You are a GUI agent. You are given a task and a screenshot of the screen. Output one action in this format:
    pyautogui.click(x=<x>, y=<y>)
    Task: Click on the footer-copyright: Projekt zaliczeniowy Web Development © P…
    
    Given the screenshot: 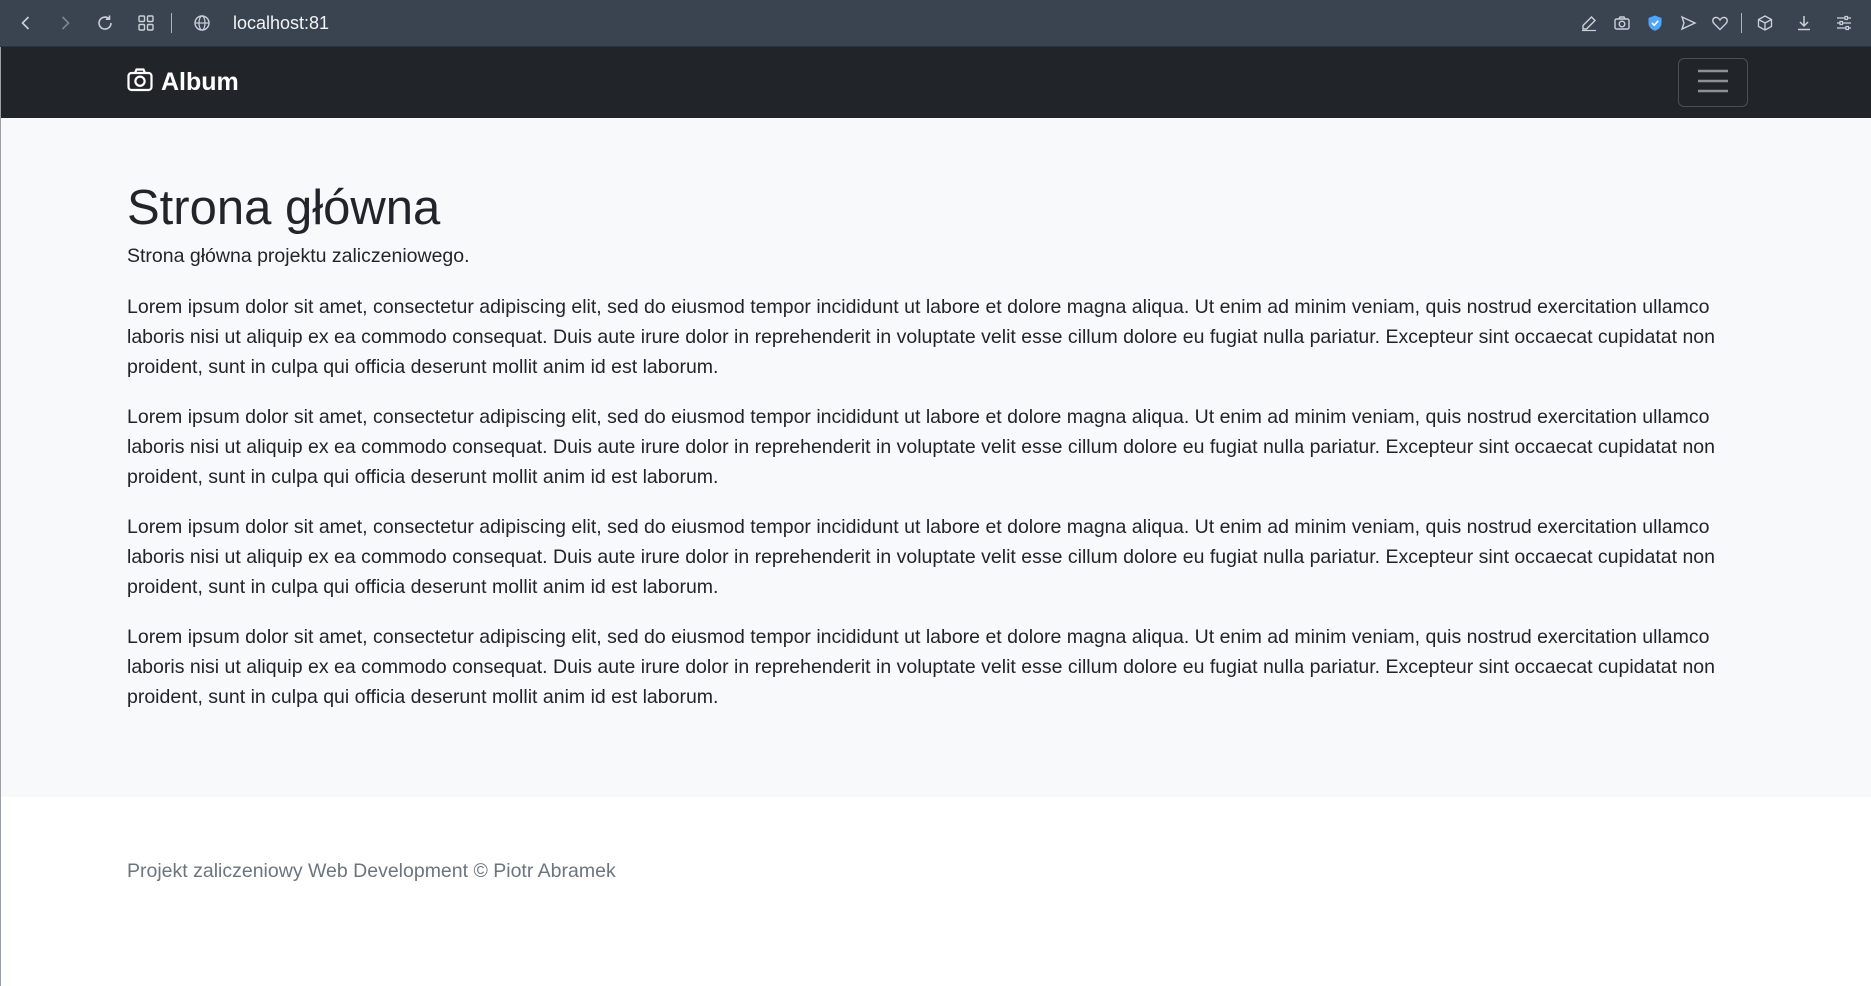 What is the action you would take?
    pyautogui.click(x=371, y=871)
    